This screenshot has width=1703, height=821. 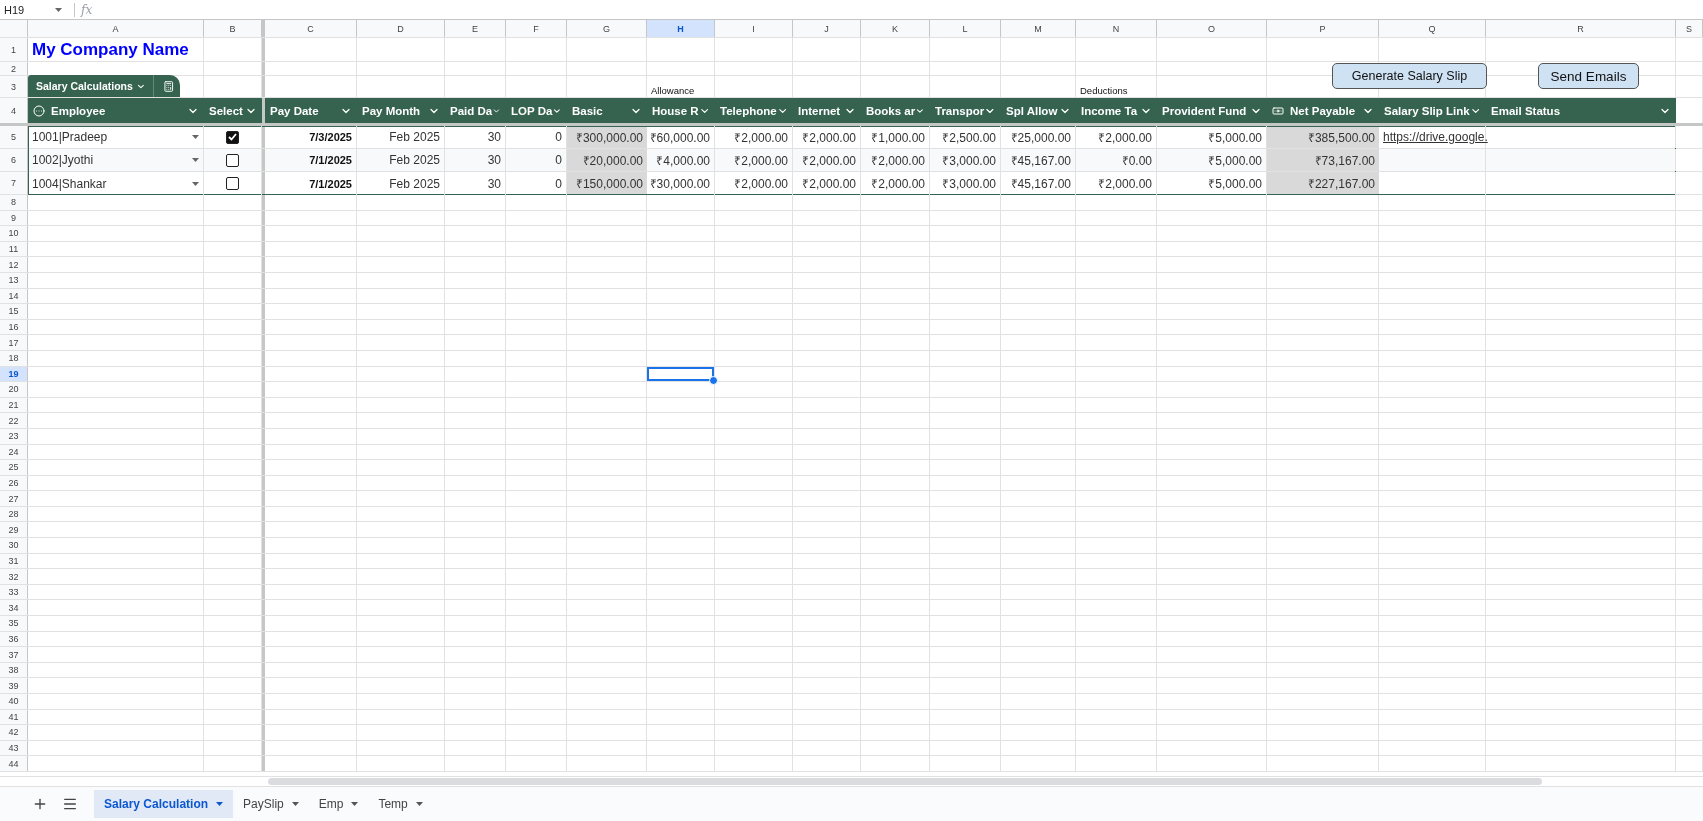 What do you see at coordinates (400, 804) in the screenshot?
I see `sheet-tab: Temp` at bounding box center [400, 804].